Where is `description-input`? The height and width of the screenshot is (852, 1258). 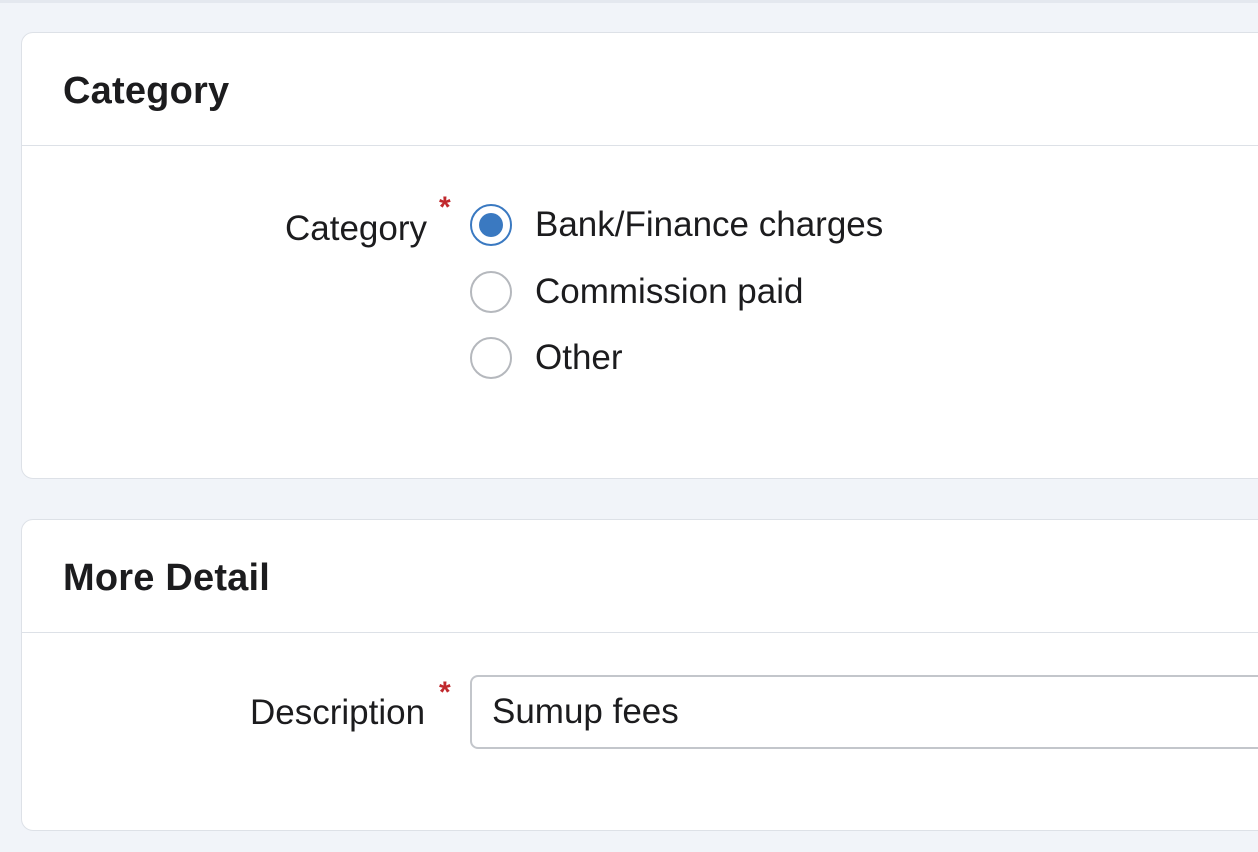
description-input is located at coordinates (864, 712).